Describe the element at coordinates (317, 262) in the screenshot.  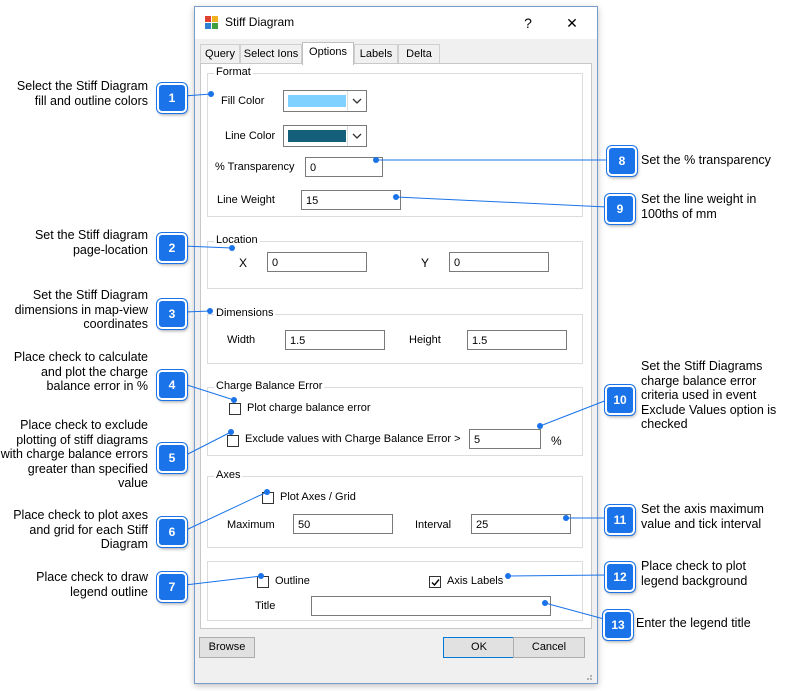
I see `x-input: 0` at that location.